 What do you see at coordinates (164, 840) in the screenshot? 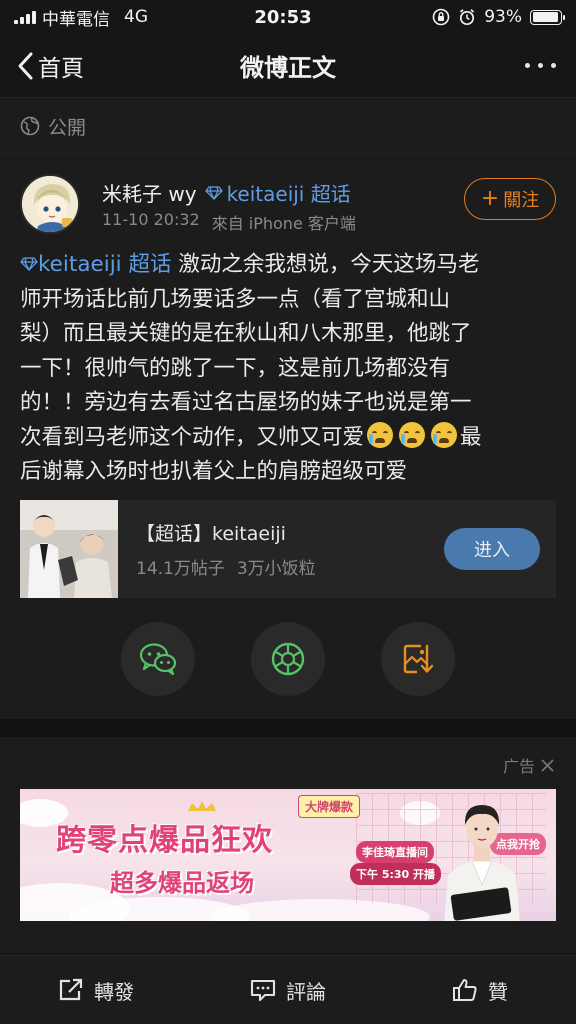
I see `ad-headline: 跨零点爆品狂欢` at bounding box center [164, 840].